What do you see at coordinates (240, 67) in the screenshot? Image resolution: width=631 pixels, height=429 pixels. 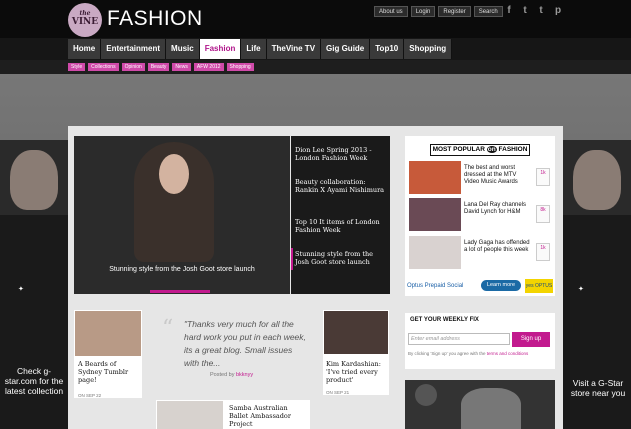 I see `subnav-shopping: Shopping` at bounding box center [240, 67].